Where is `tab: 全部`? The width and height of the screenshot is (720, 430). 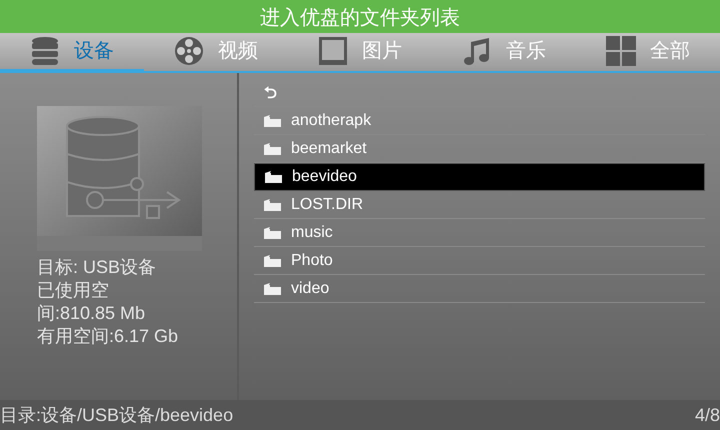
tab: 全部 is located at coordinates (648, 53).